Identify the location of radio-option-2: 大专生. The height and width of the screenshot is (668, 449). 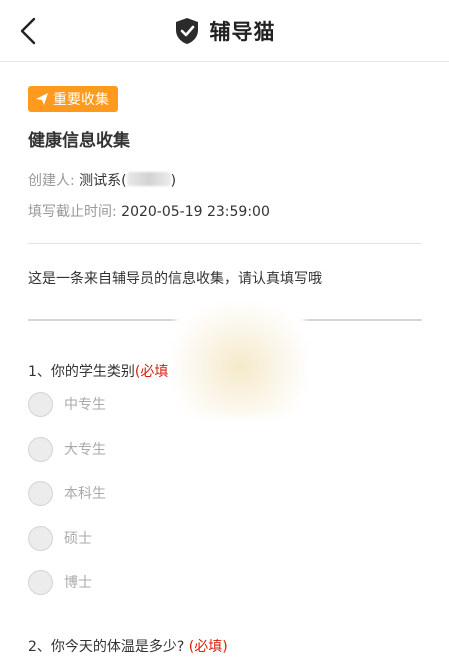
(67, 449).